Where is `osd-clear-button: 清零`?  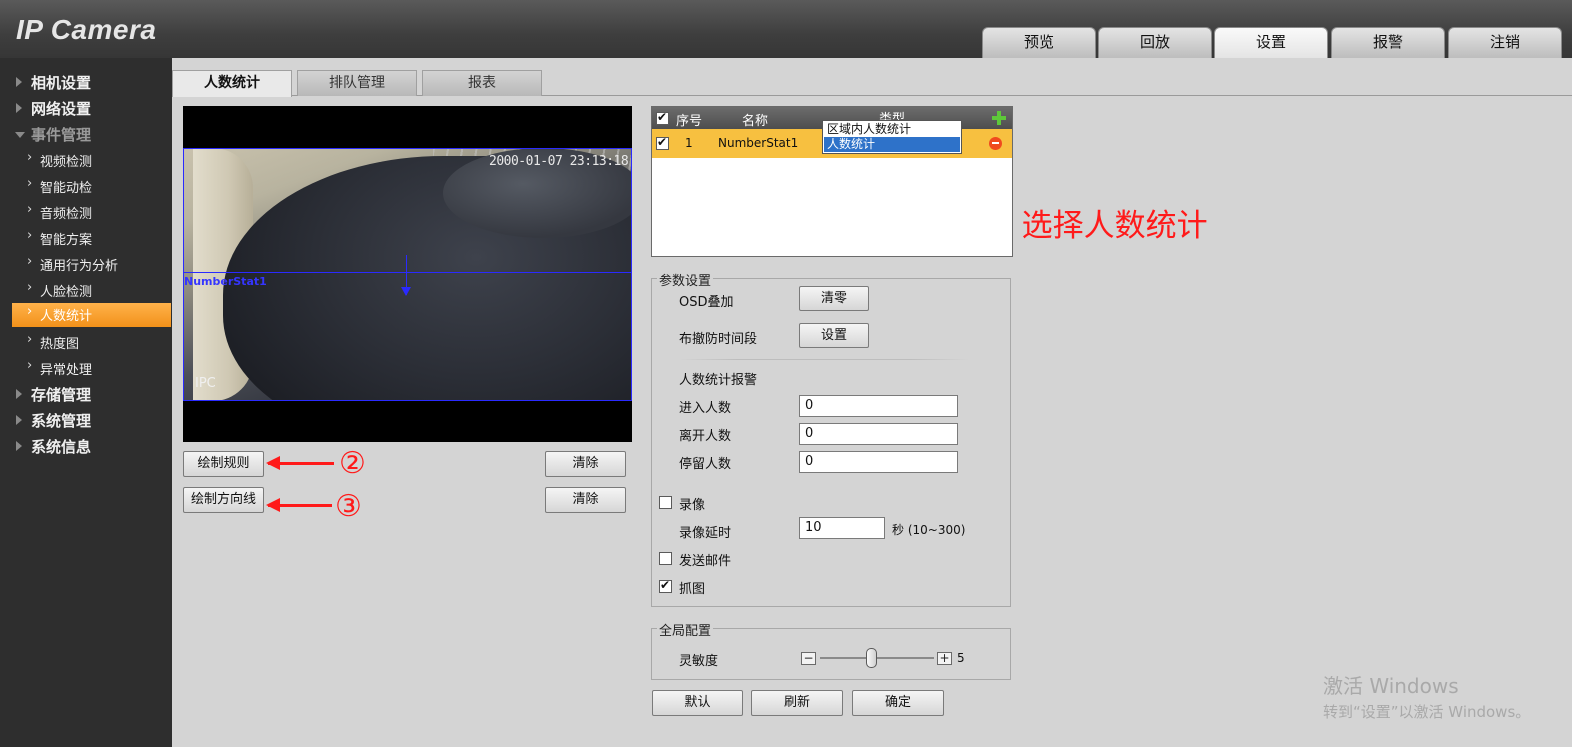 osd-clear-button: 清零 is located at coordinates (834, 298).